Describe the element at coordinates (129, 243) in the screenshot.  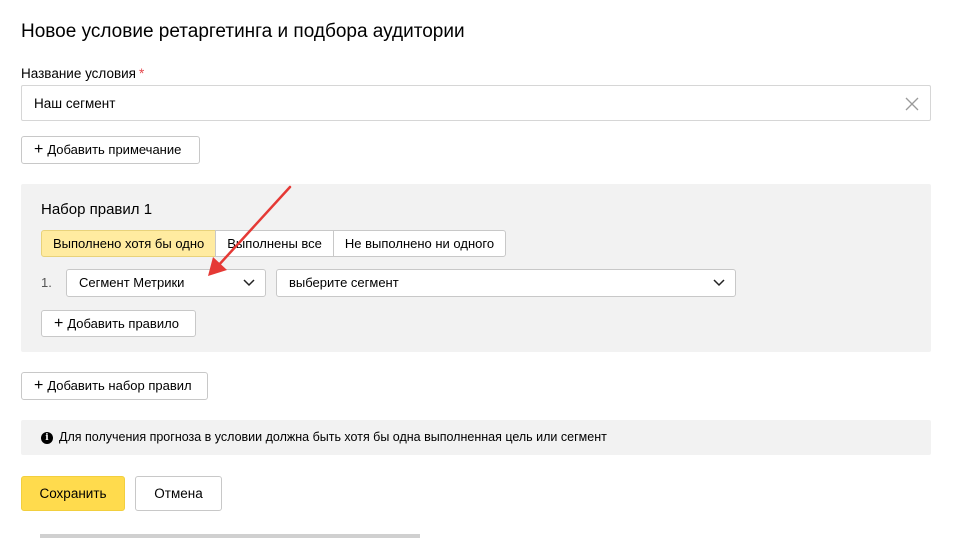
I see `mode-at-least-one: Выполнено хотя бы одно` at that location.